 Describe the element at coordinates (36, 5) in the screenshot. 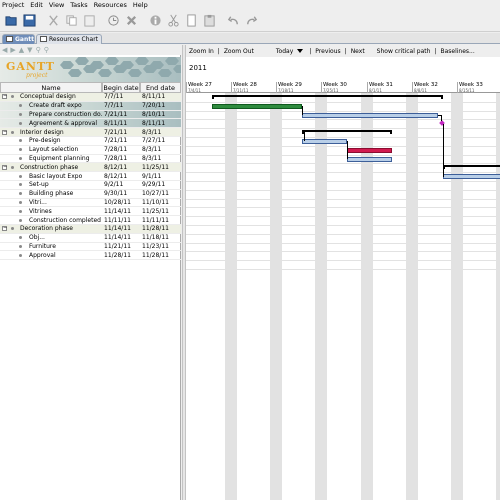

I see `menu-edit: Edit` at that location.